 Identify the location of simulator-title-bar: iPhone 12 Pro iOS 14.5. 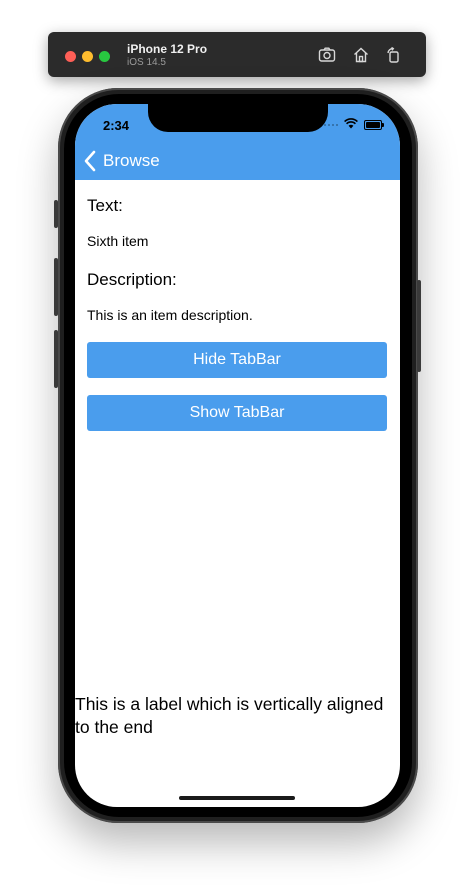
(237, 54).